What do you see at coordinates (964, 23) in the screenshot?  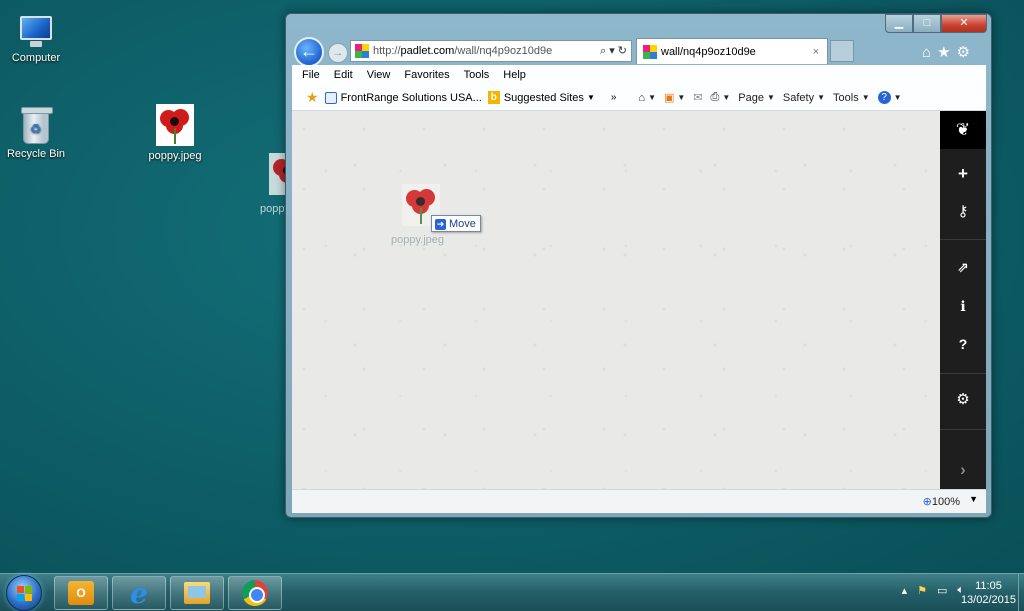 I see `close-button: ✕` at bounding box center [964, 23].